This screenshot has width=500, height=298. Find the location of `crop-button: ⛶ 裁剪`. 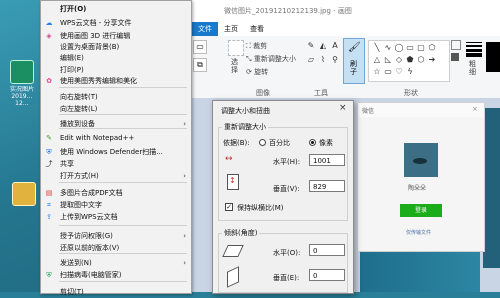

crop-button: ⛶ 裁剪 is located at coordinates (256, 46).